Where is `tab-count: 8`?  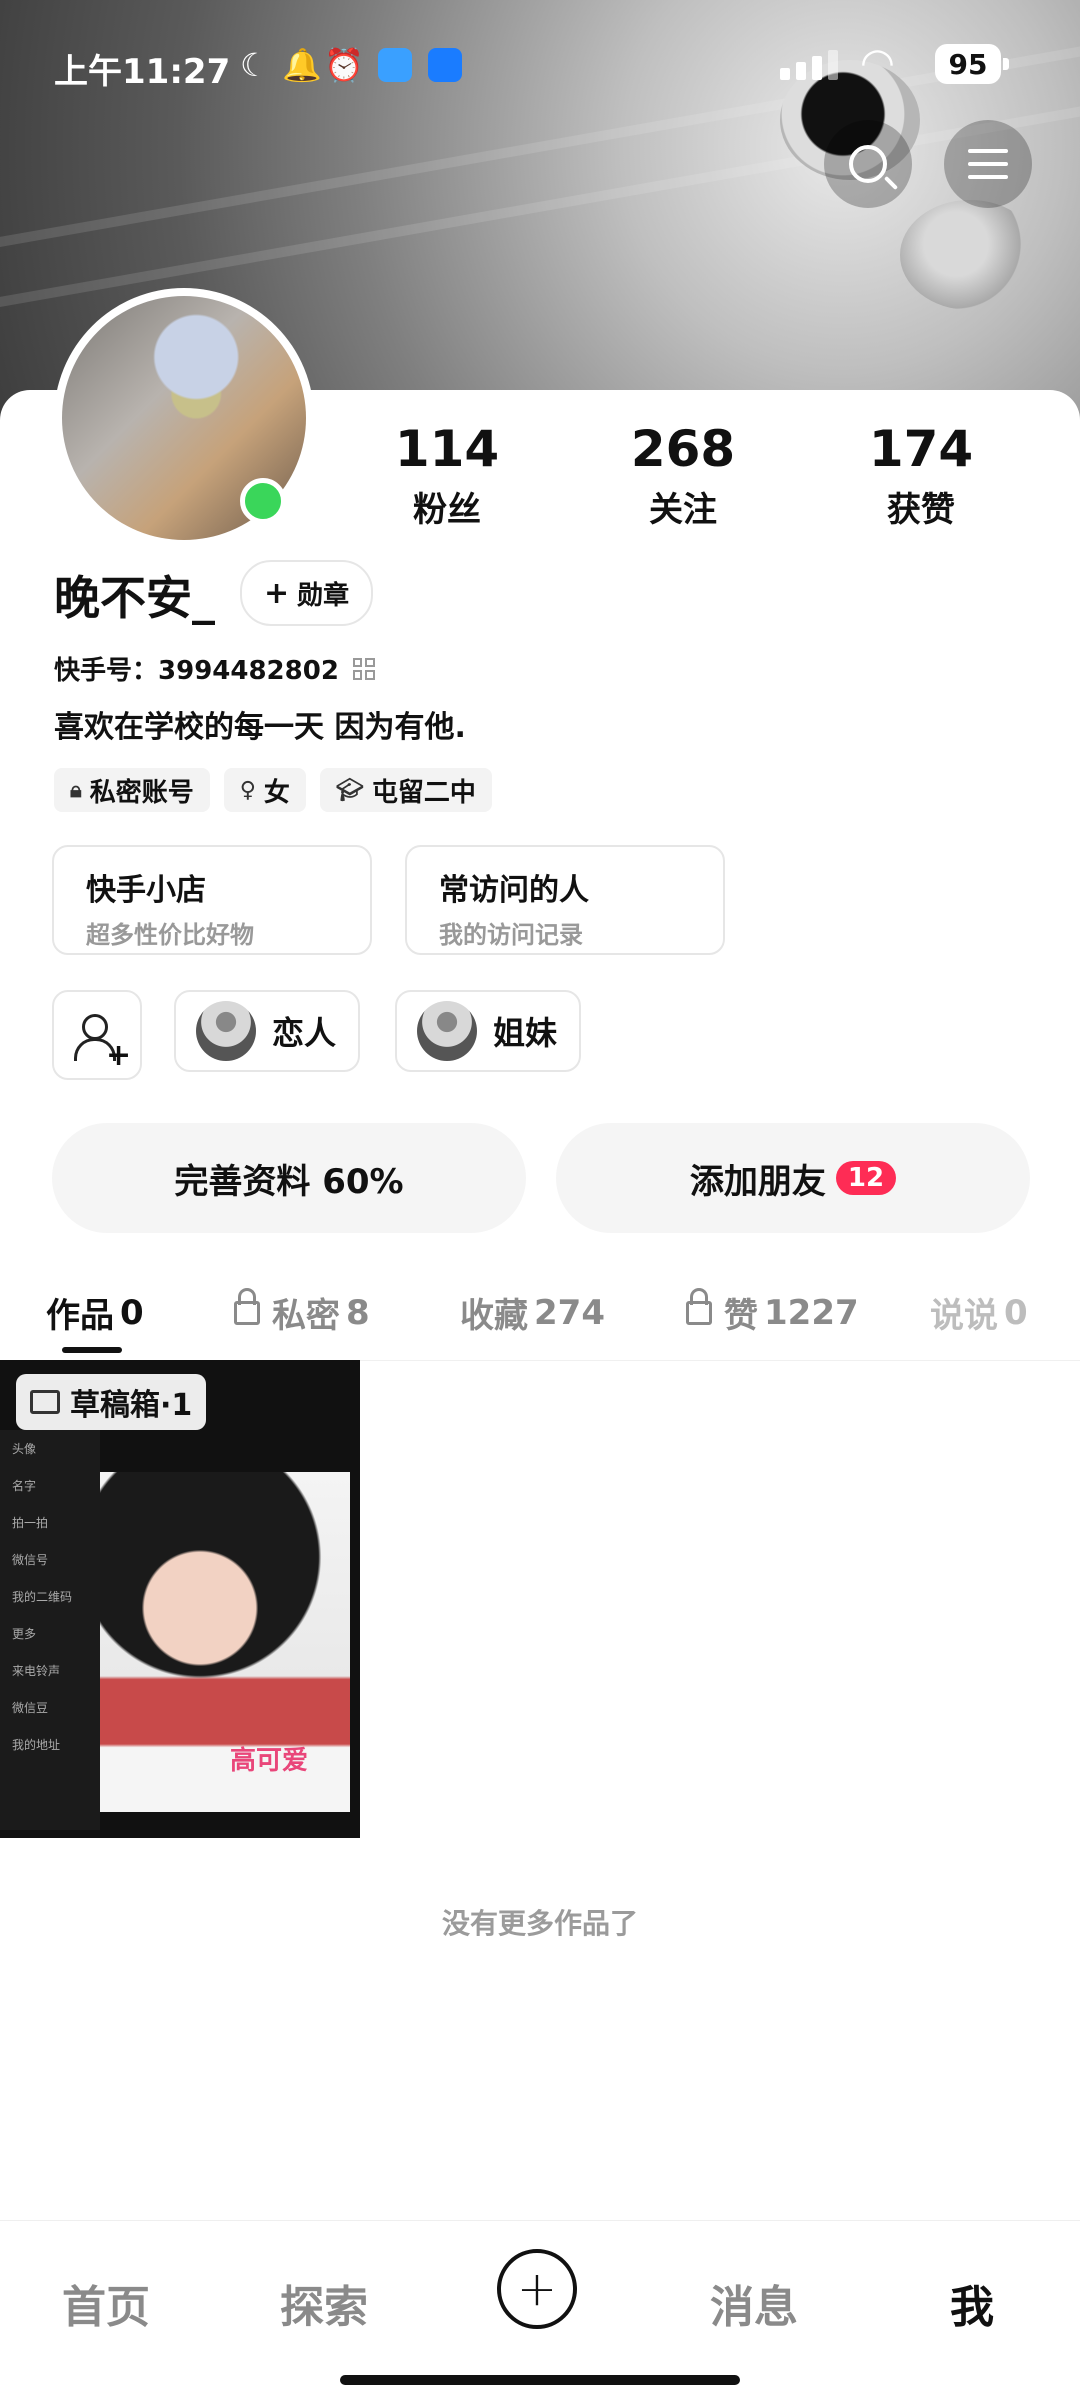
tab-count: 8 is located at coordinates (358, 1312).